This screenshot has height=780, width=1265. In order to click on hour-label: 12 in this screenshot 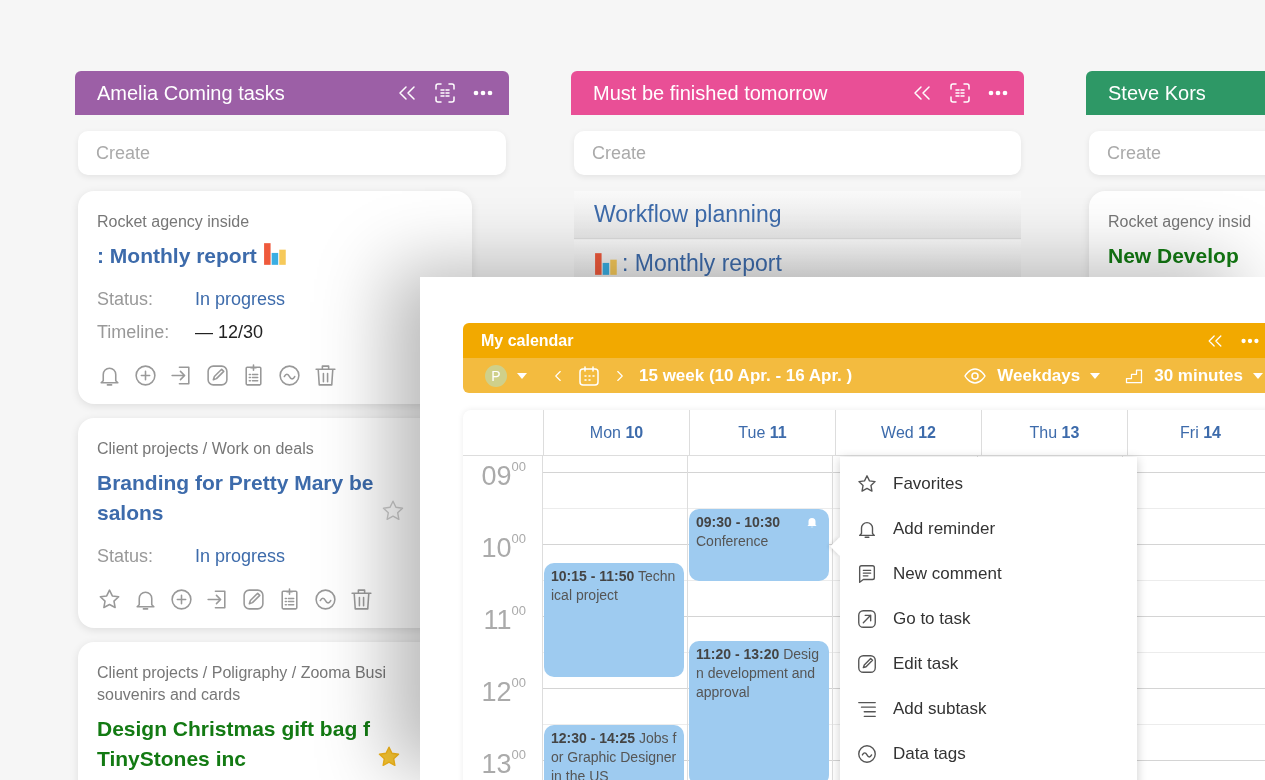, I will do `click(496, 692)`.